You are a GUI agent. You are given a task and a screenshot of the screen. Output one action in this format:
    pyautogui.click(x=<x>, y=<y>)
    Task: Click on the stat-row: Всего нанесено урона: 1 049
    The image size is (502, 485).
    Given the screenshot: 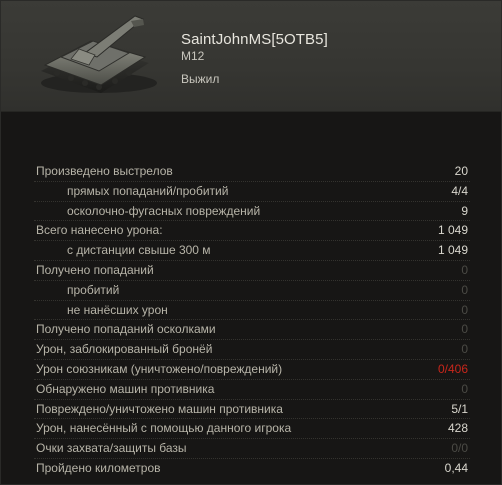 What is the action you would take?
    pyautogui.click(x=252, y=231)
    